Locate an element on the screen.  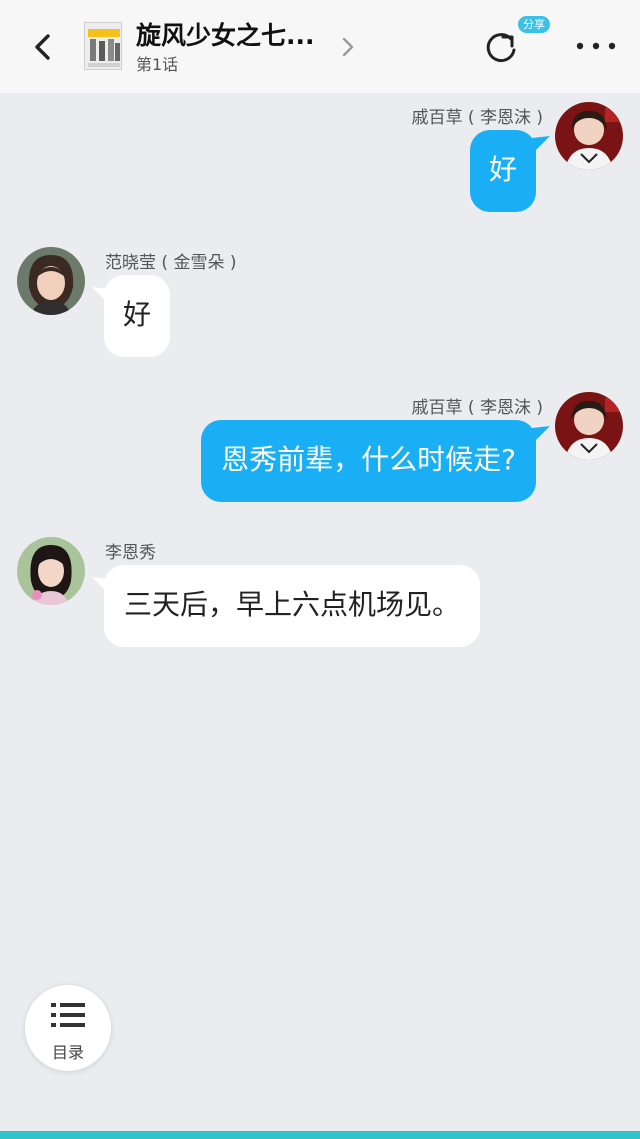
share-badge: 分享 is located at coordinates (534, 24).